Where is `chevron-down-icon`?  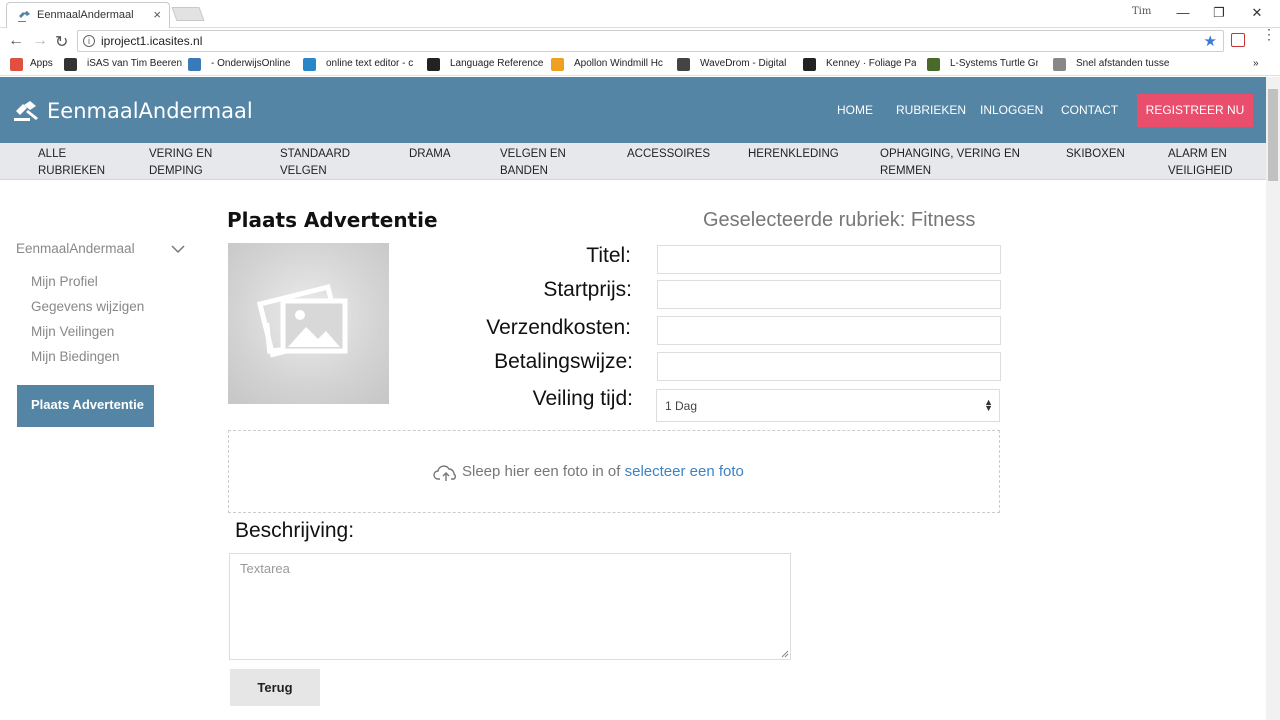 chevron-down-icon is located at coordinates (178, 249).